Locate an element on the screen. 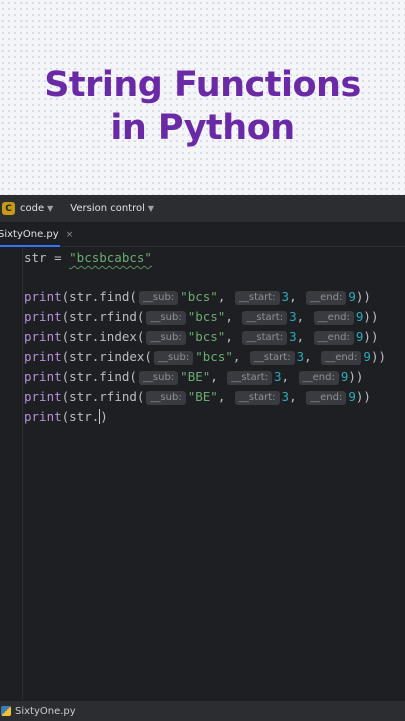  gutter-divider is located at coordinates (22, 473).